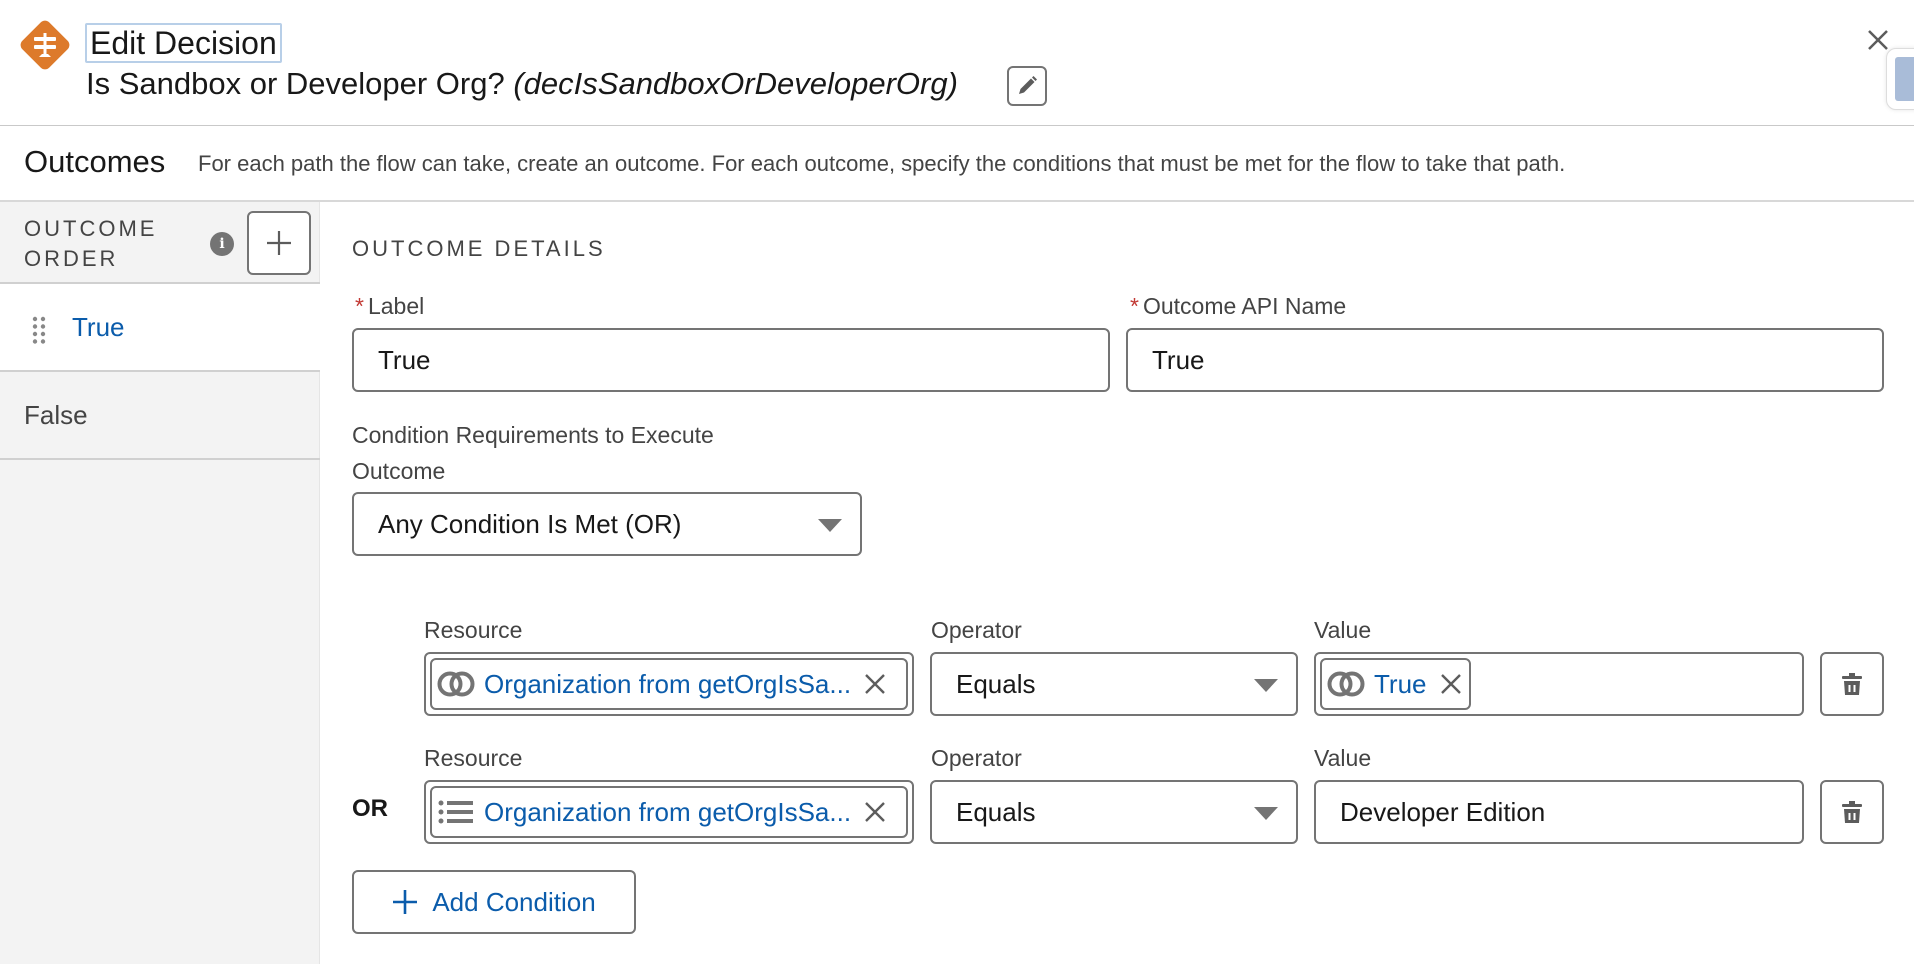  I want to click on value-input-1: True, so click(1559, 684).